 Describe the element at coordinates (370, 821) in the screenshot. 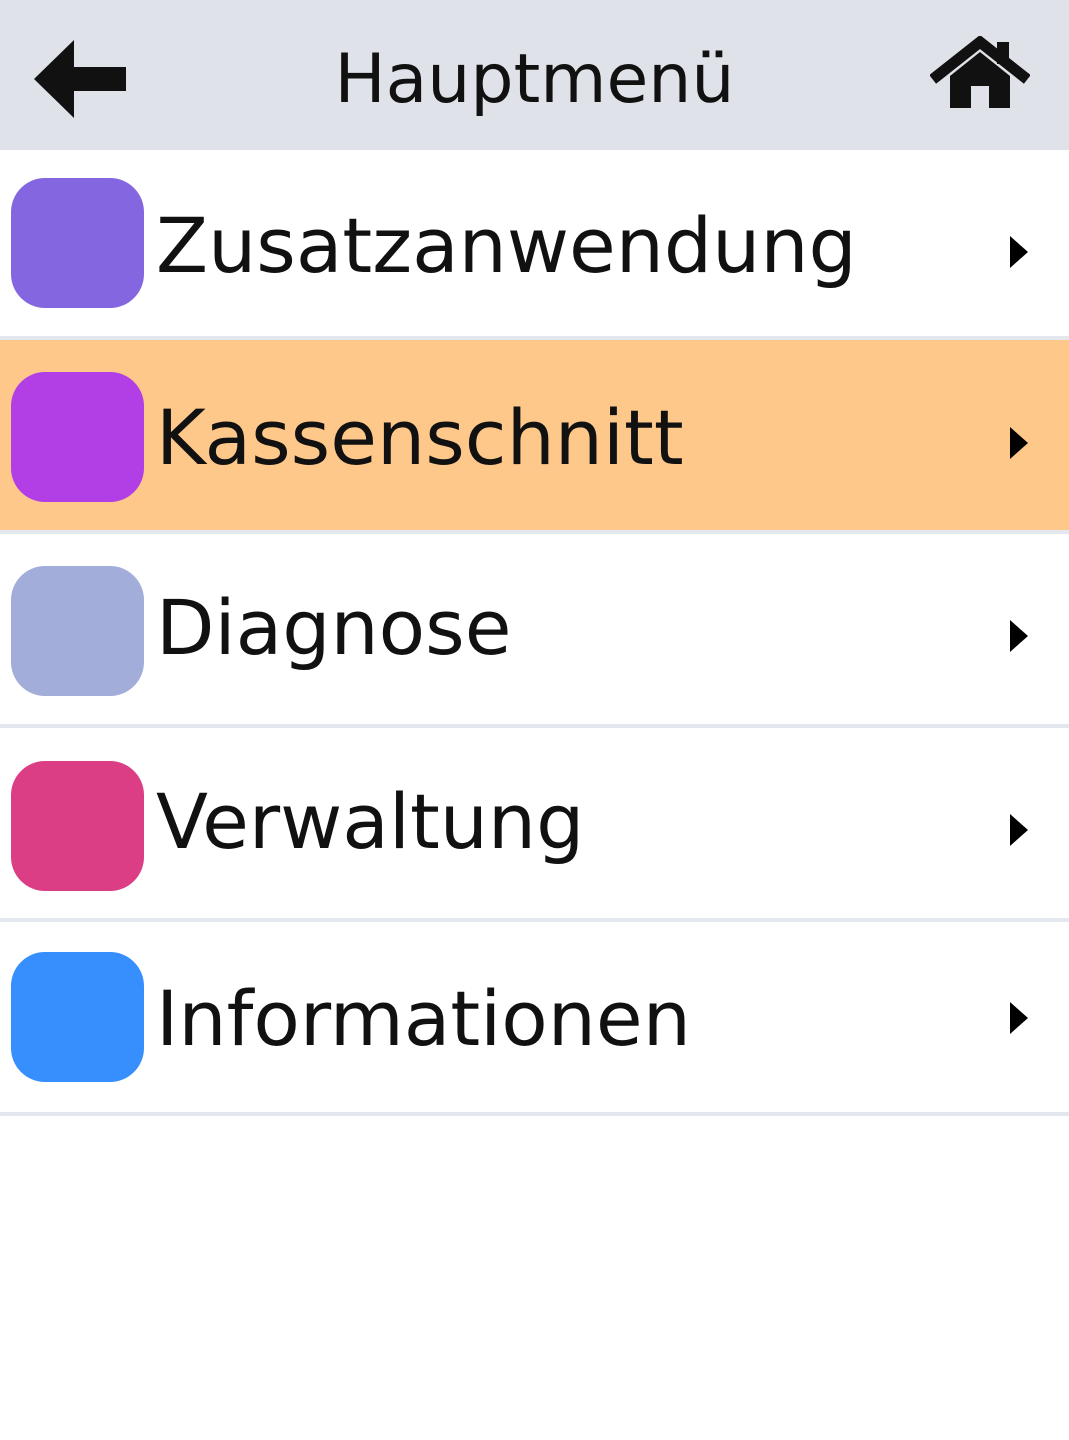

I see `menu-item-label: Verwaltung` at that location.